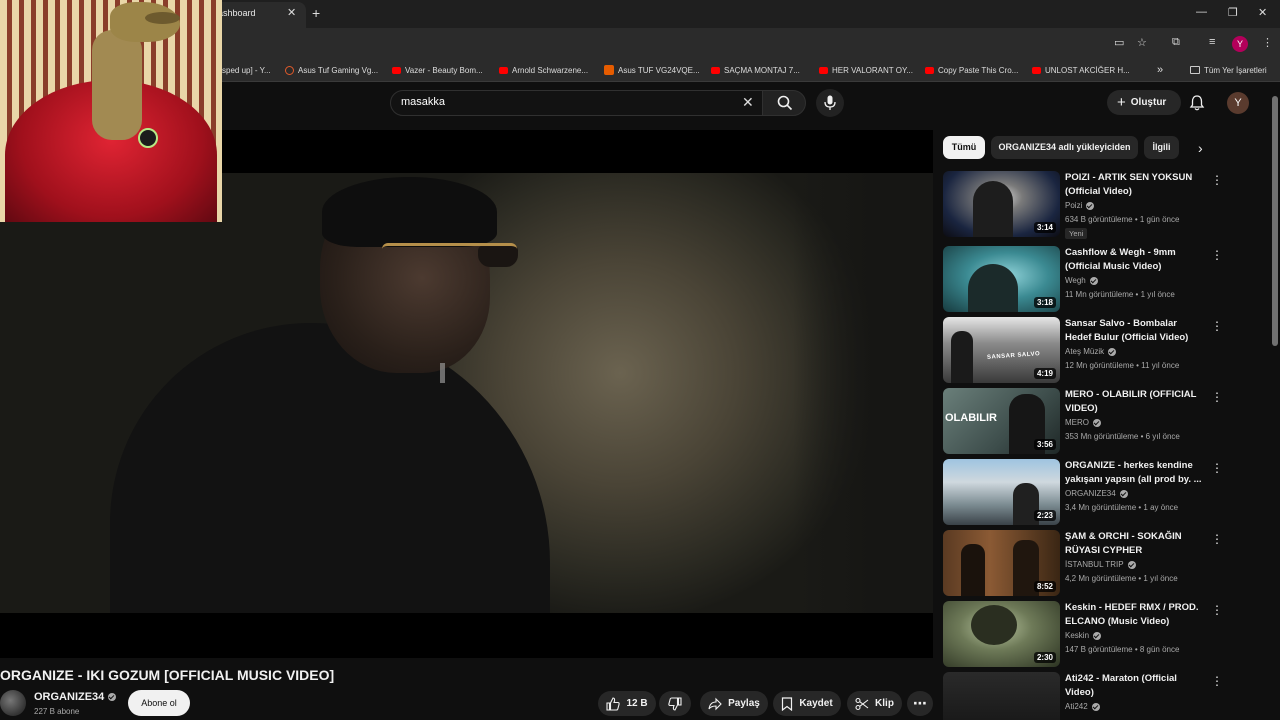  I want to click on video-thumbnail: 3:14, so click(1001, 204).